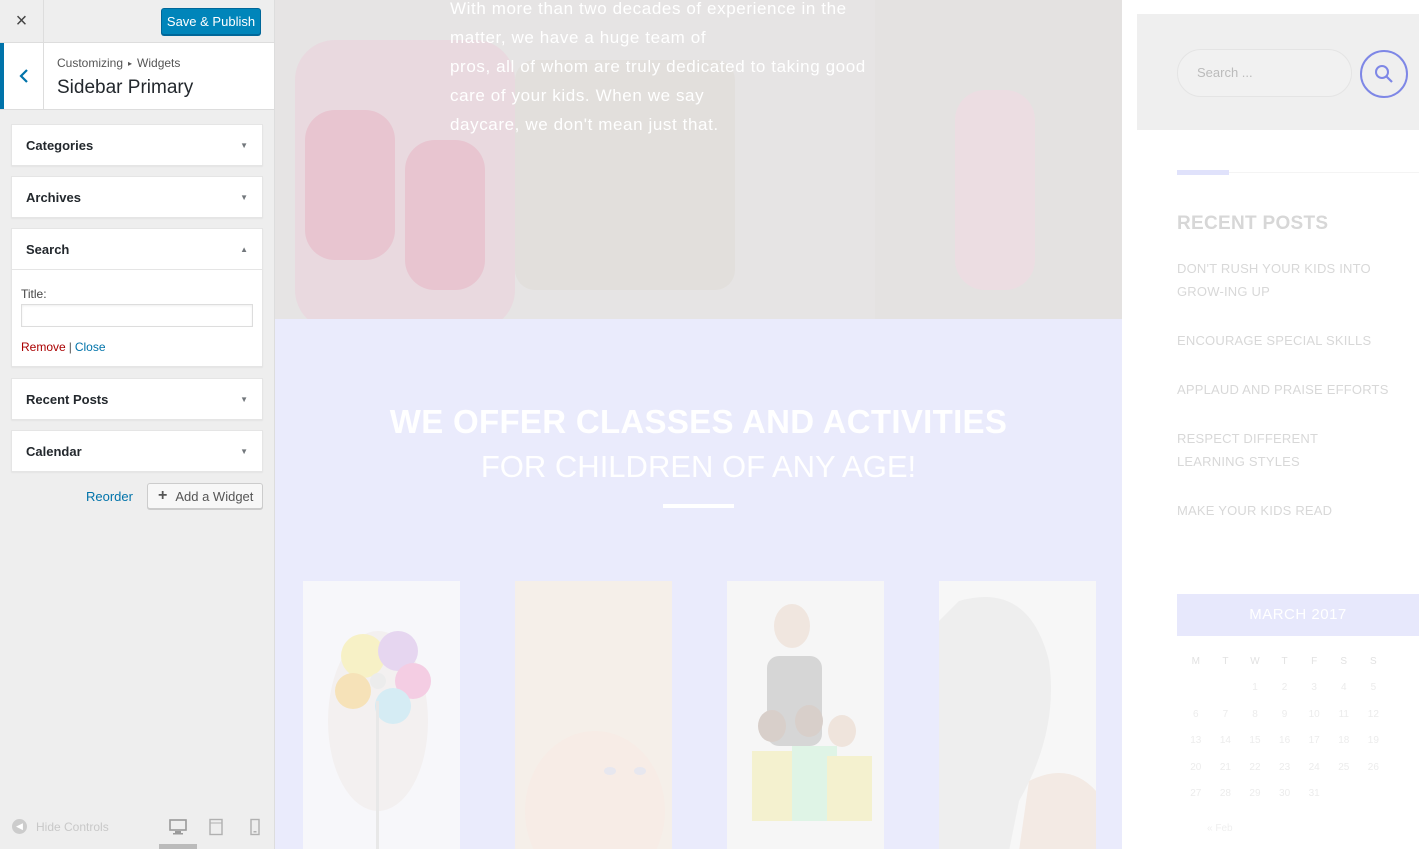 This screenshot has width=1419, height=849. Describe the element at coordinates (244, 249) in the screenshot. I see `caret-up-icon: ▲` at that location.